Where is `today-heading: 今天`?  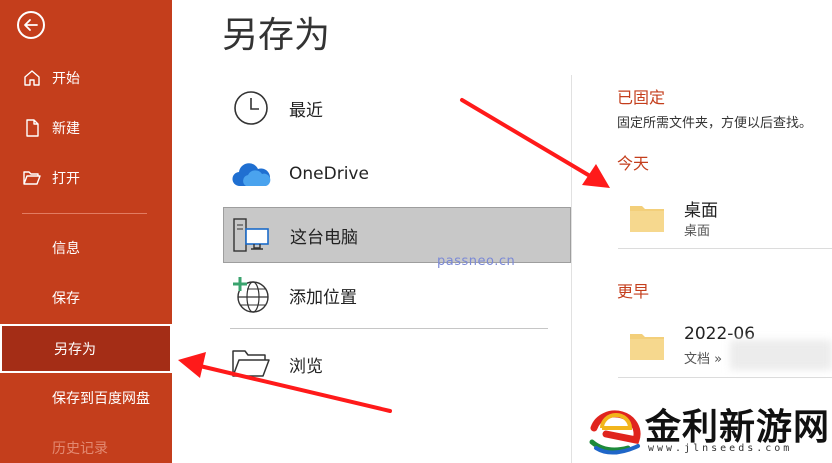 today-heading: 今天 is located at coordinates (633, 163).